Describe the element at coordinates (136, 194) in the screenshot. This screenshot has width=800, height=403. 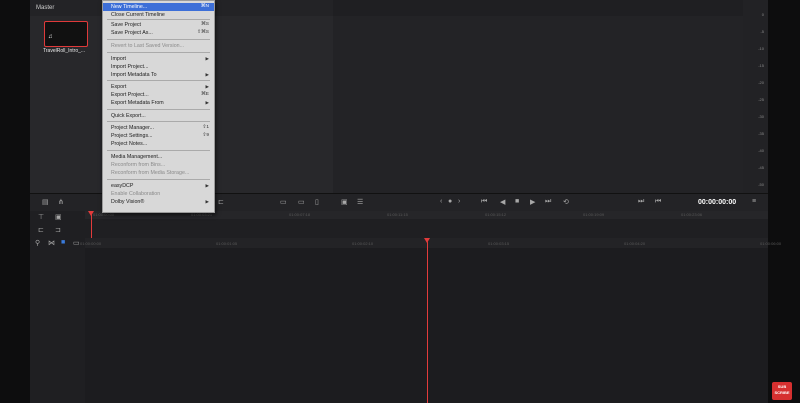
I see `menu-item-label: Enable Collaboration` at that location.